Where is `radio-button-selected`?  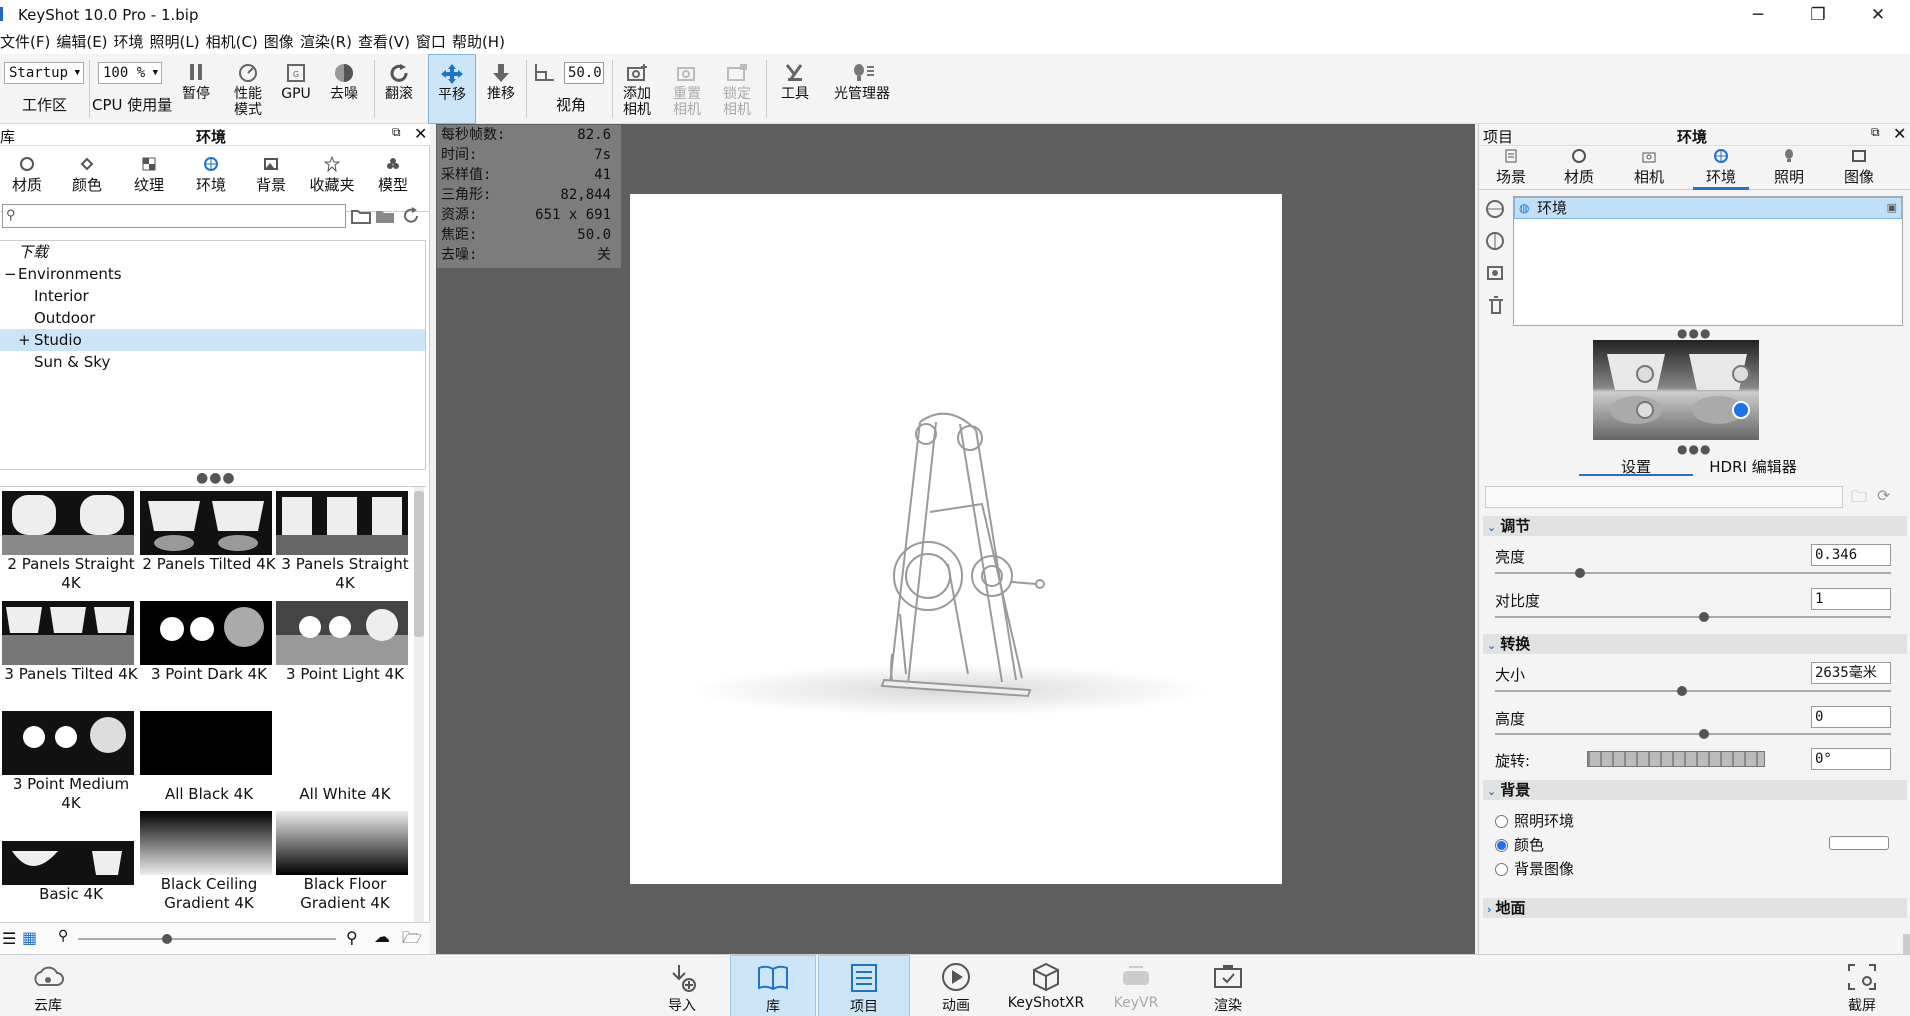 radio-button-selected is located at coordinates (1501, 845).